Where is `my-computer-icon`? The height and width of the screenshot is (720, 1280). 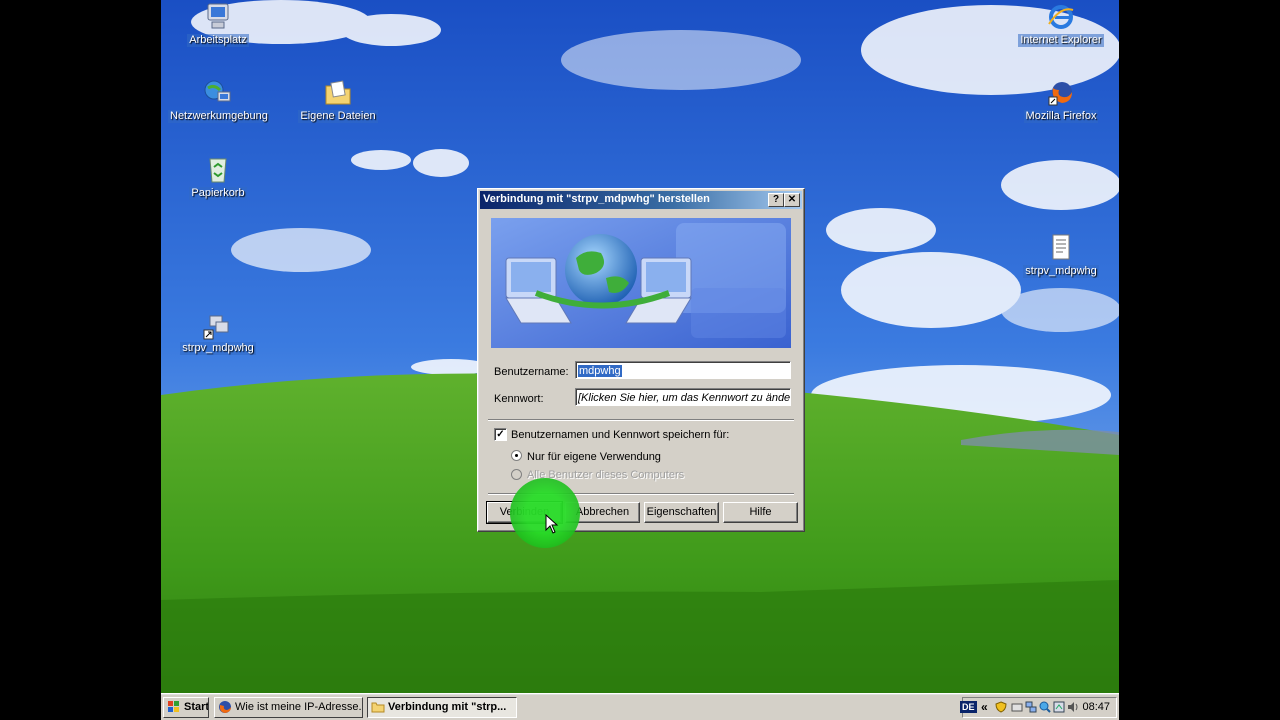 my-computer-icon is located at coordinates (218, 16).